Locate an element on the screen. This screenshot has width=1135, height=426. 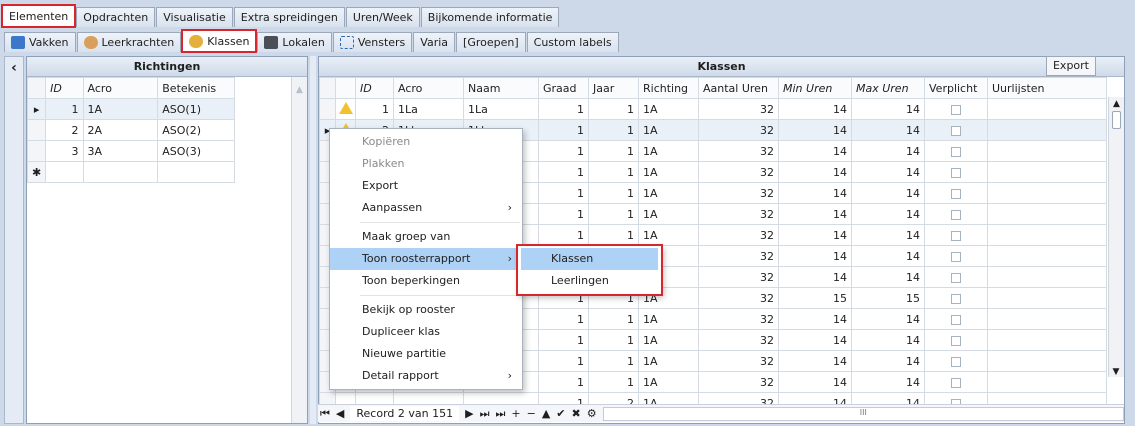
last-record-icon: ⏭ is located at coordinates (500, 414).